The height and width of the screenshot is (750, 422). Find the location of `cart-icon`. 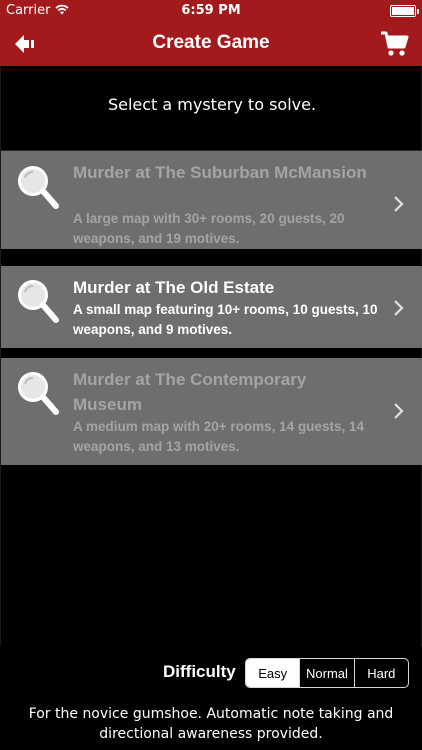

cart-icon is located at coordinates (395, 44).